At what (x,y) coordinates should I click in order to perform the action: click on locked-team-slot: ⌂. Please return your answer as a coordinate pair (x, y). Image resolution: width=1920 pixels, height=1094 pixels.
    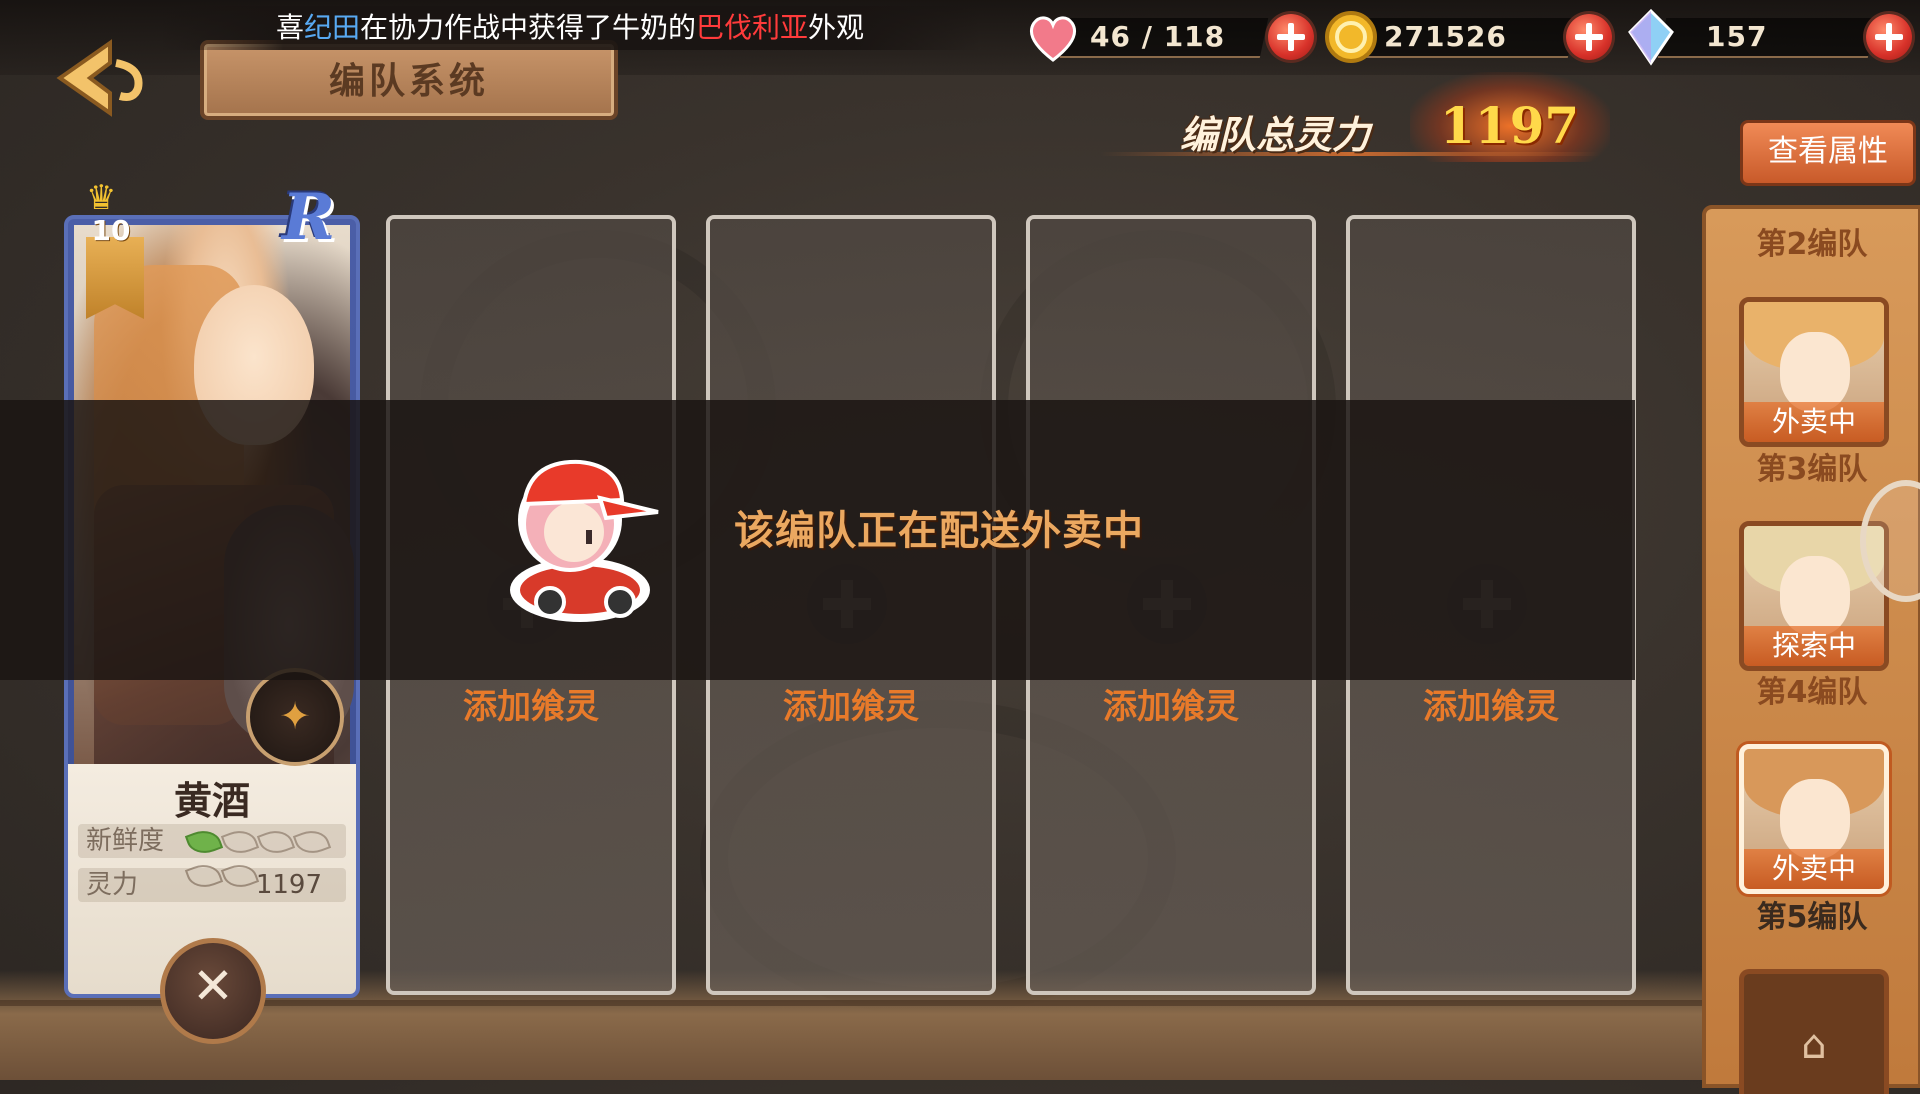
    Looking at the image, I should click on (1814, 1031).